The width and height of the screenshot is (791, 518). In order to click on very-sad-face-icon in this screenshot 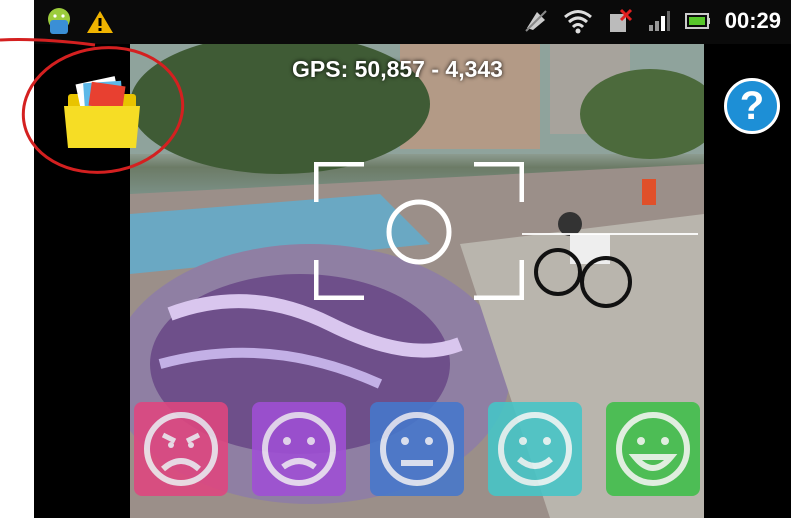, I will do `click(181, 449)`.